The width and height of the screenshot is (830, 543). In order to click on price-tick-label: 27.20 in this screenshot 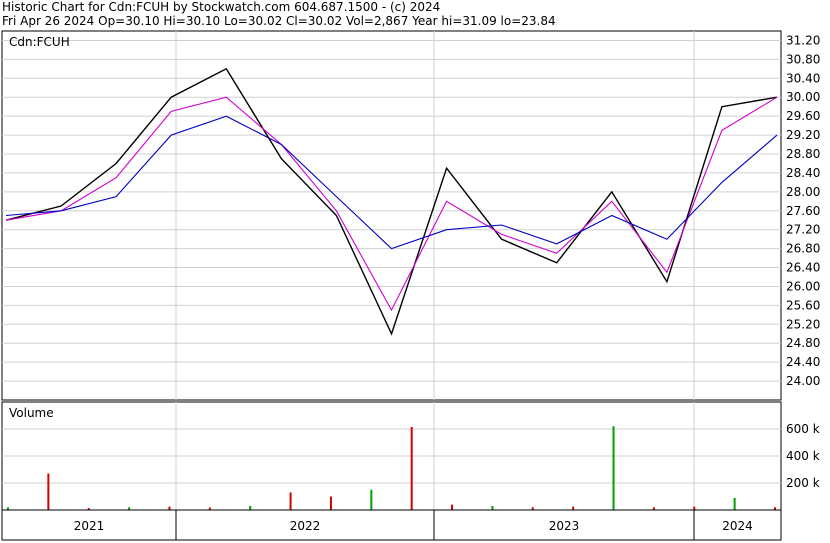, I will do `click(803, 230)`.